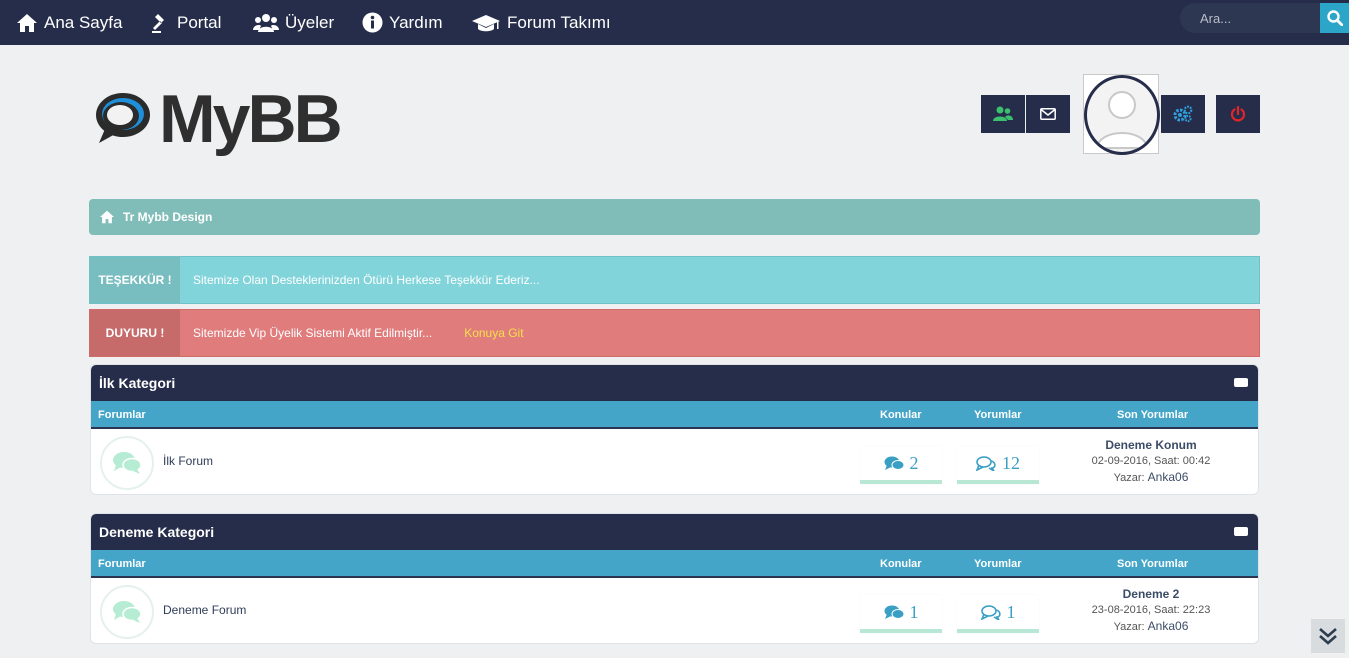  Describe the element at coordinates (674, 383) in the screenshot. I see `category-header: İlk Kategori` at that location.